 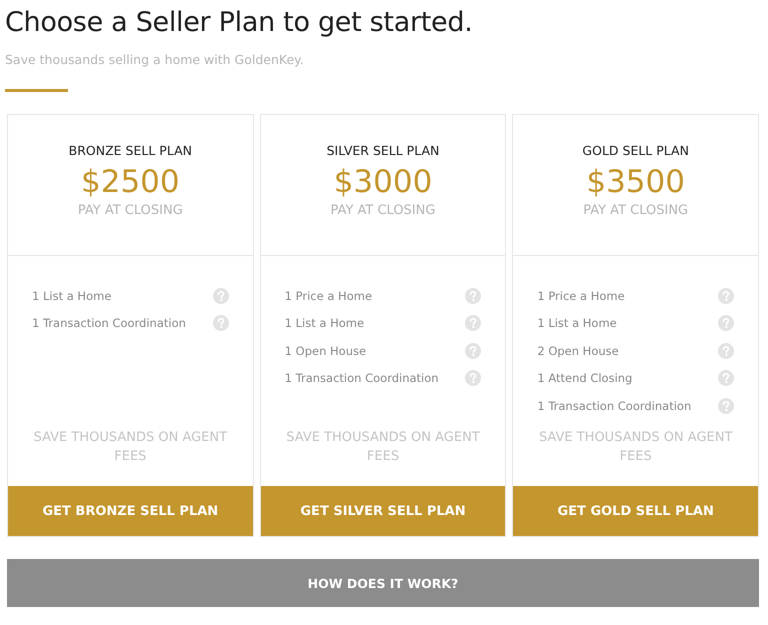 I want to click on plan-name: BRONZE SELL PLAN, so click(x=130, y=150).